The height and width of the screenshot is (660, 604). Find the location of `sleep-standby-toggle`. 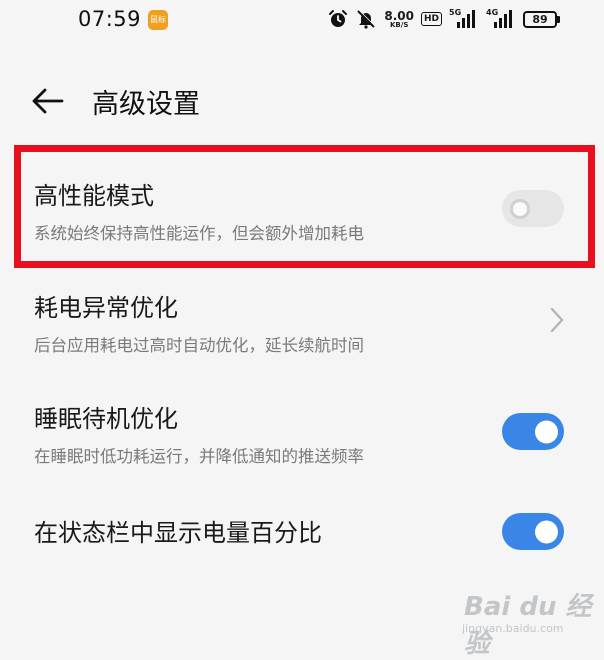

sleep-standby-toggle is located at coordinates (533, 431).